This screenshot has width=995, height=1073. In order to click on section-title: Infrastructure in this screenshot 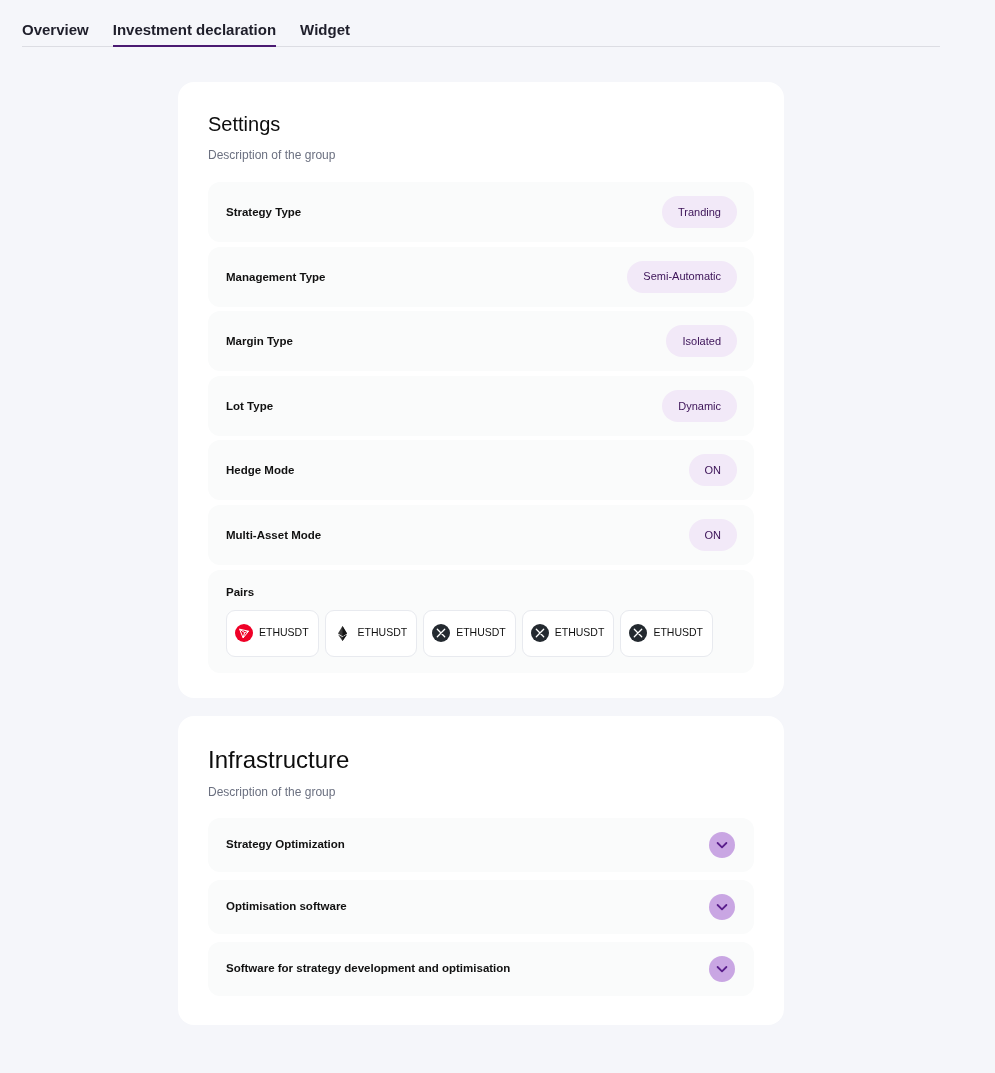, I will do `click(279, 759)`.